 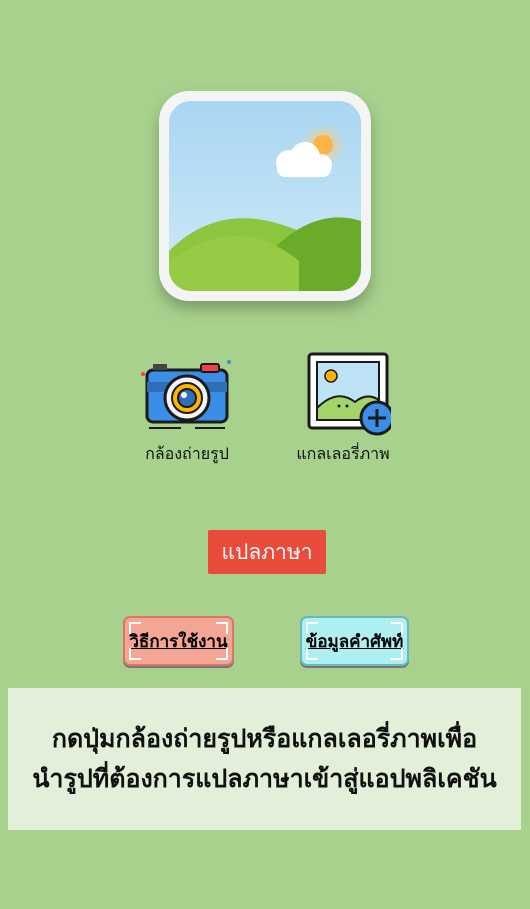 What do you see at coordinates (349, 394) in the screenshot?
I see `gallery-add-icon` at bounding box center [349, 394].